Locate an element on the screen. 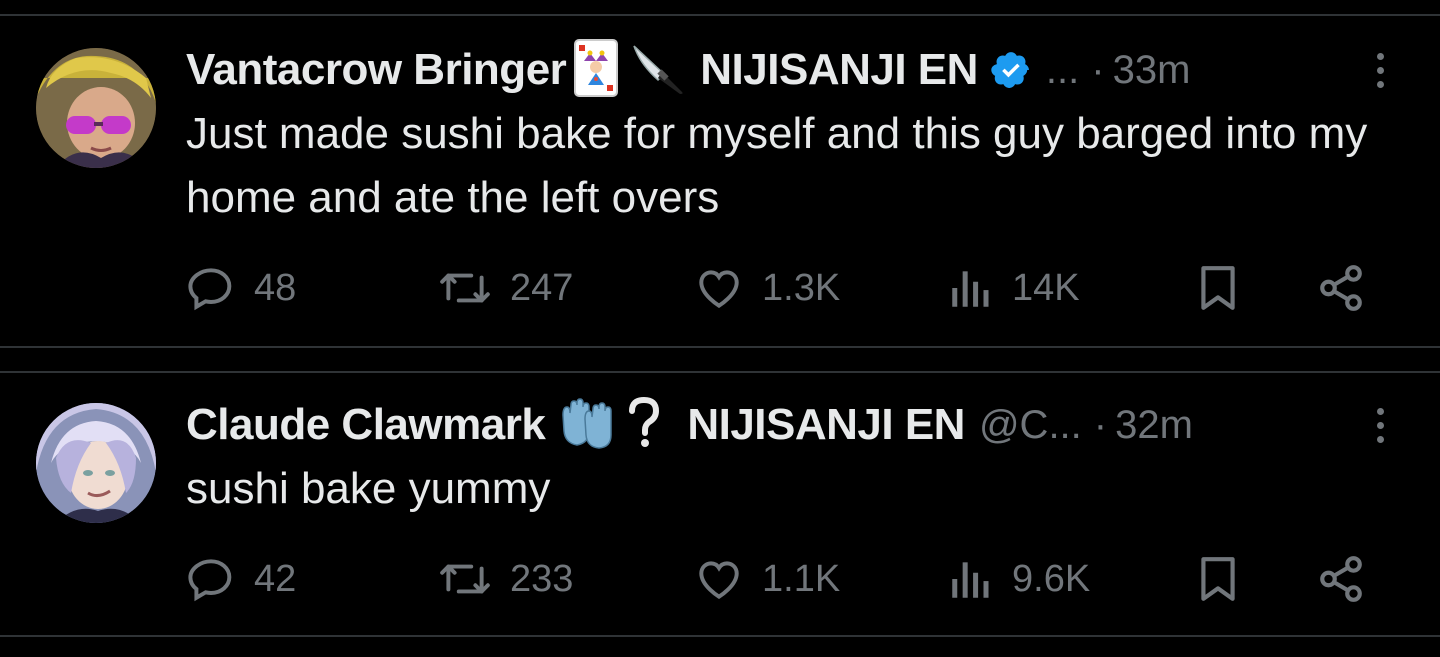 The width and height of the screenshot is (1440, 657). like-count: 1.1K is located at coordinates (801, 578).